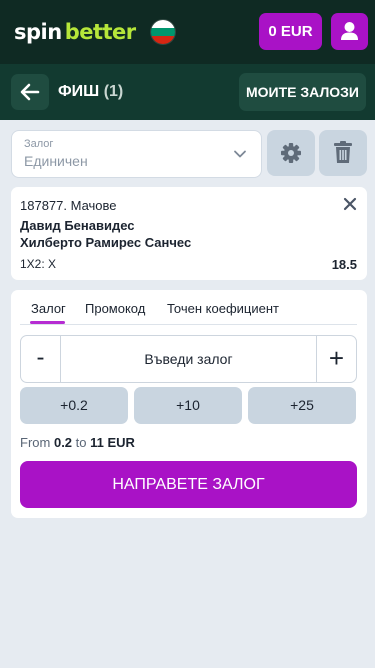 The image size is (375, 668). What do you see at coordinates (187, 92) in the screenshot?
I see `bet-slip-header: ФИШ (1) МОИТЕ ЗАЛОЗИ` at bounding box center [187, 92].